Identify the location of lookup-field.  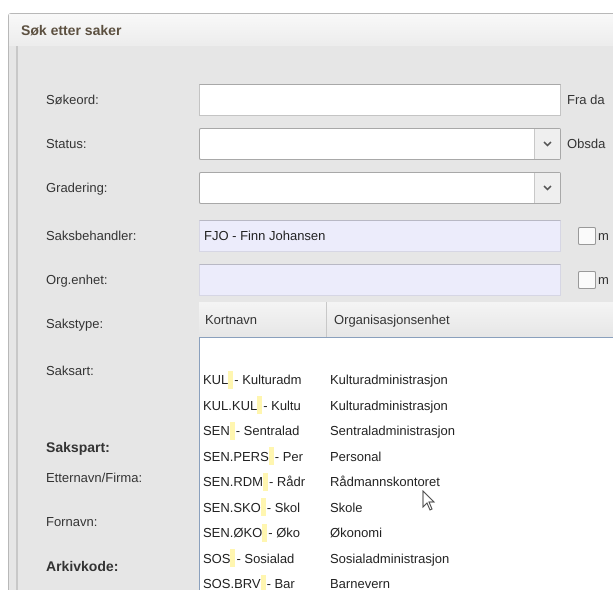
(380, 280).